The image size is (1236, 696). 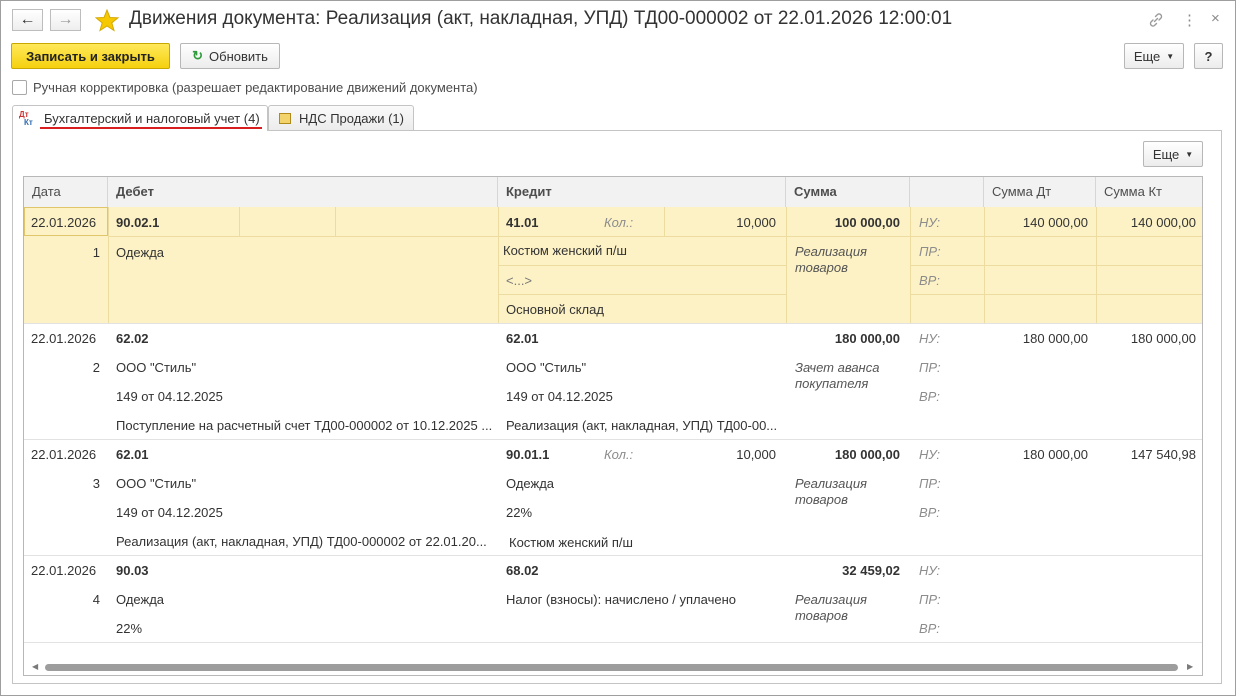 I want to click on amount: 100 000,00, so click(x=867, y=222).